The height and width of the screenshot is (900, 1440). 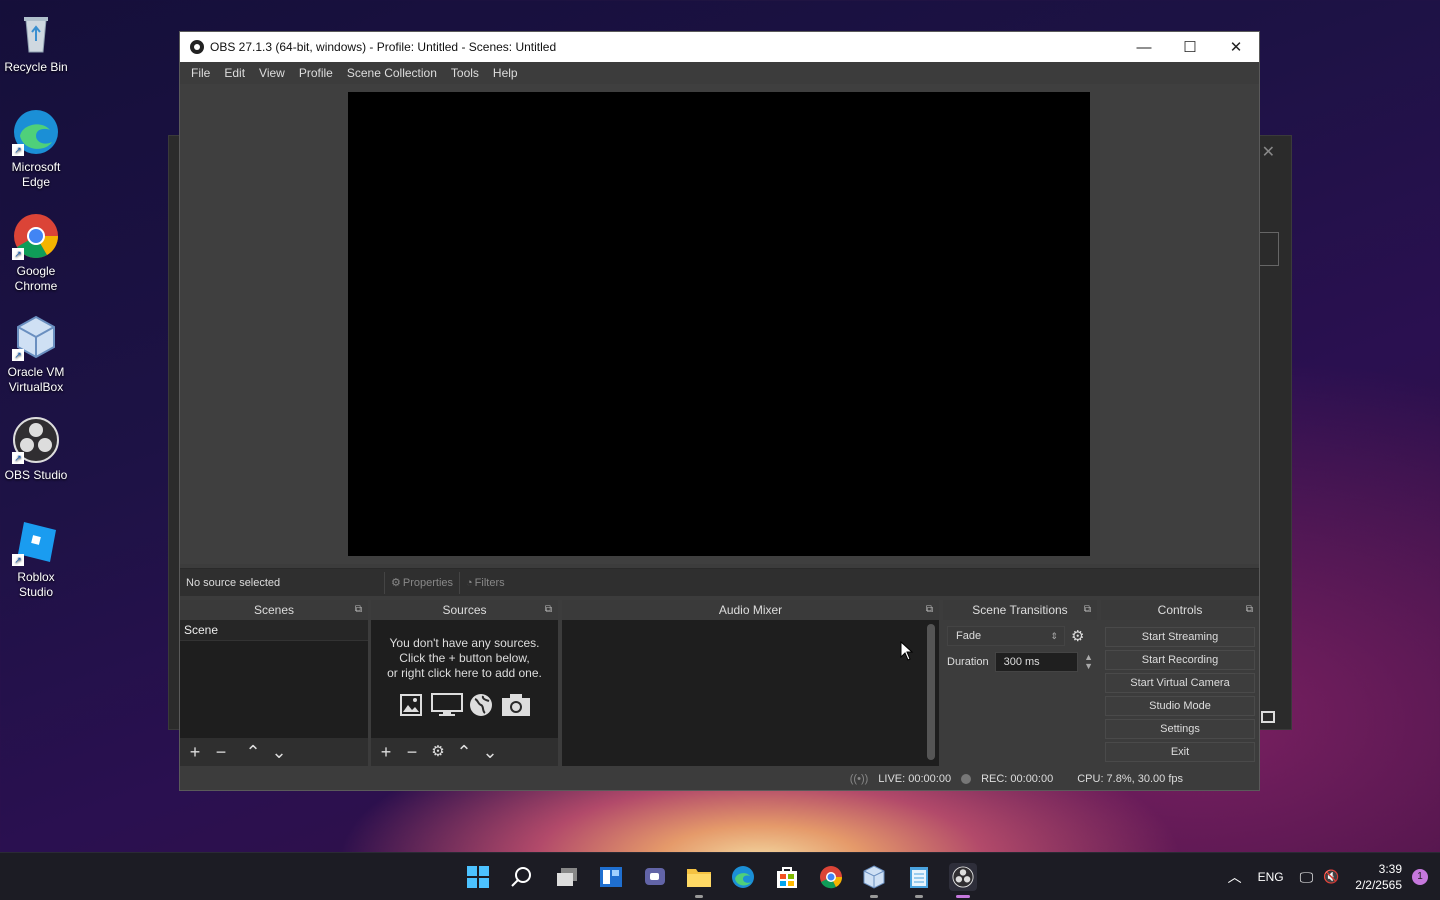 What do you see at coordinates (272, 73) in the screenshot?
I see `menu-view: View` at bounding box center [272, 73].